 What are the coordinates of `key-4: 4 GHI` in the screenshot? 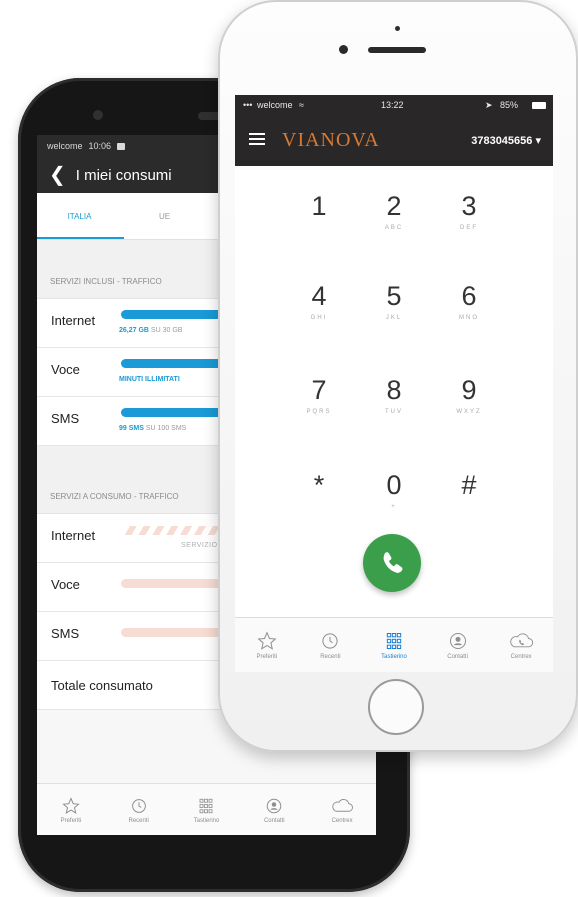 It's located at (319, 301).